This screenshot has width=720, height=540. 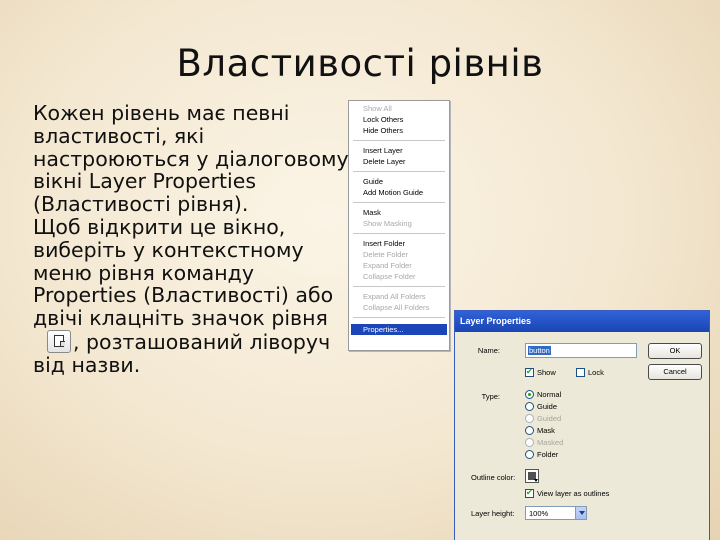 What do you see at coordinates (59, 341) in the screenshot?
I see `layer-page-icon` at bounding box center [59, 341].